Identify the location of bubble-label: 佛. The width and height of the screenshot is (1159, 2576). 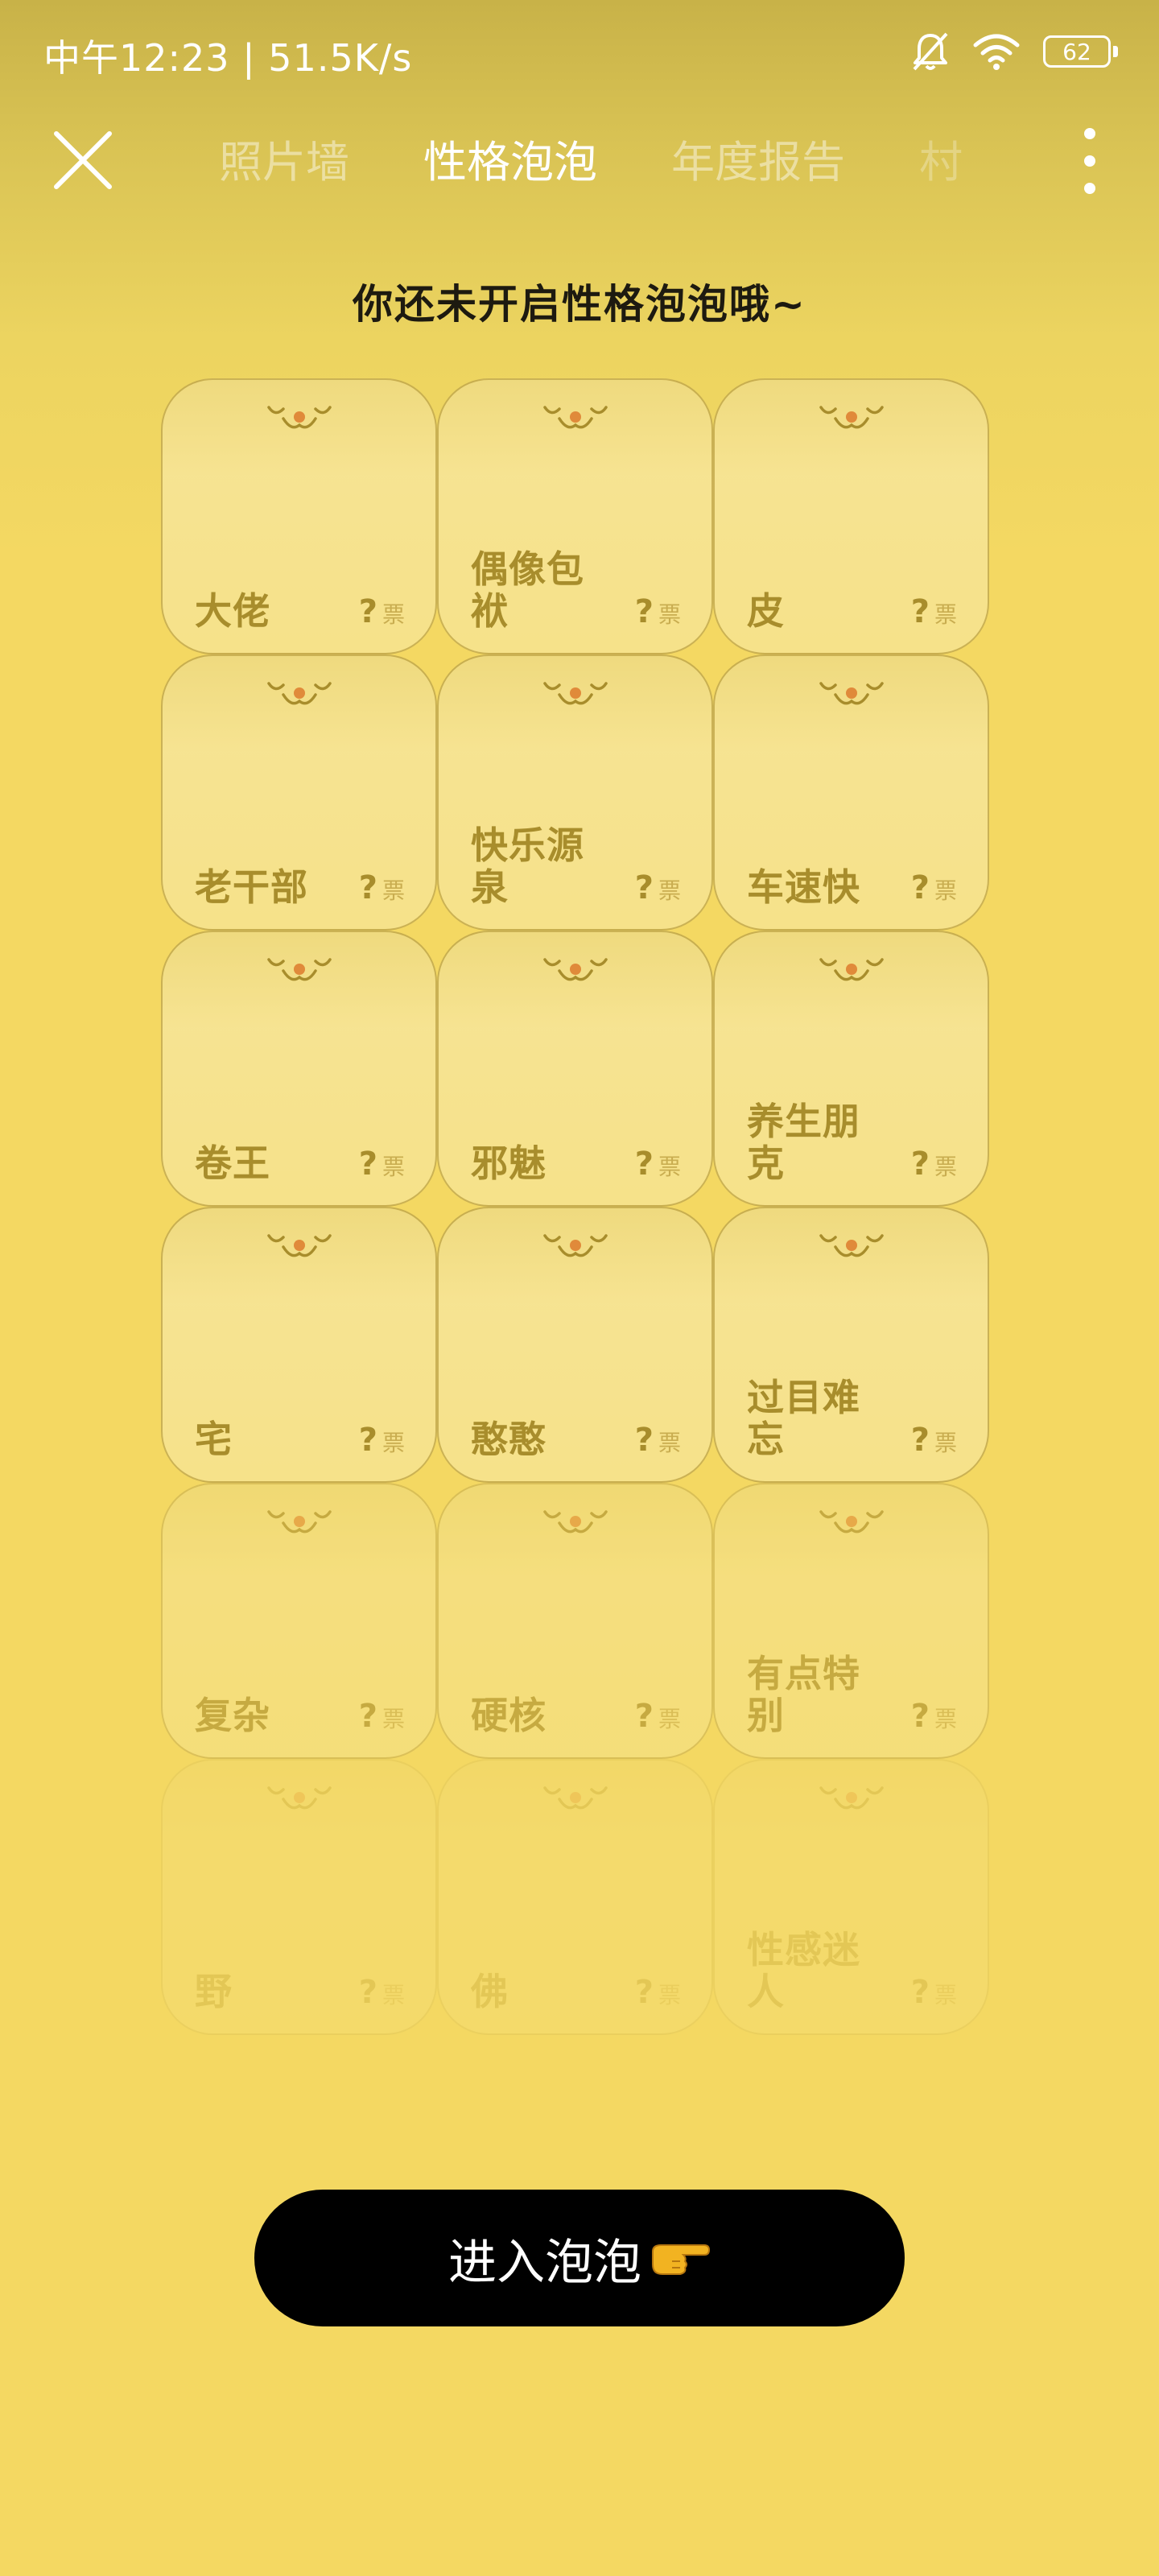
(490, 1991).